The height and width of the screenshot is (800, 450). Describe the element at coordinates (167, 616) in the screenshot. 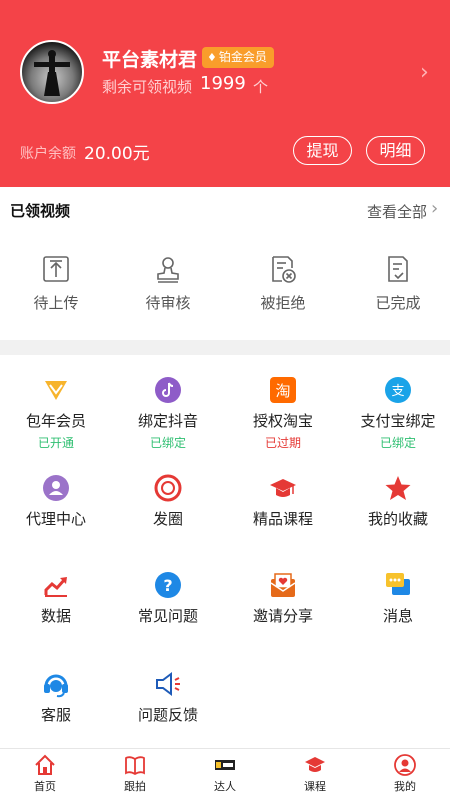

I see `feature-label: 常见问题` at that location.